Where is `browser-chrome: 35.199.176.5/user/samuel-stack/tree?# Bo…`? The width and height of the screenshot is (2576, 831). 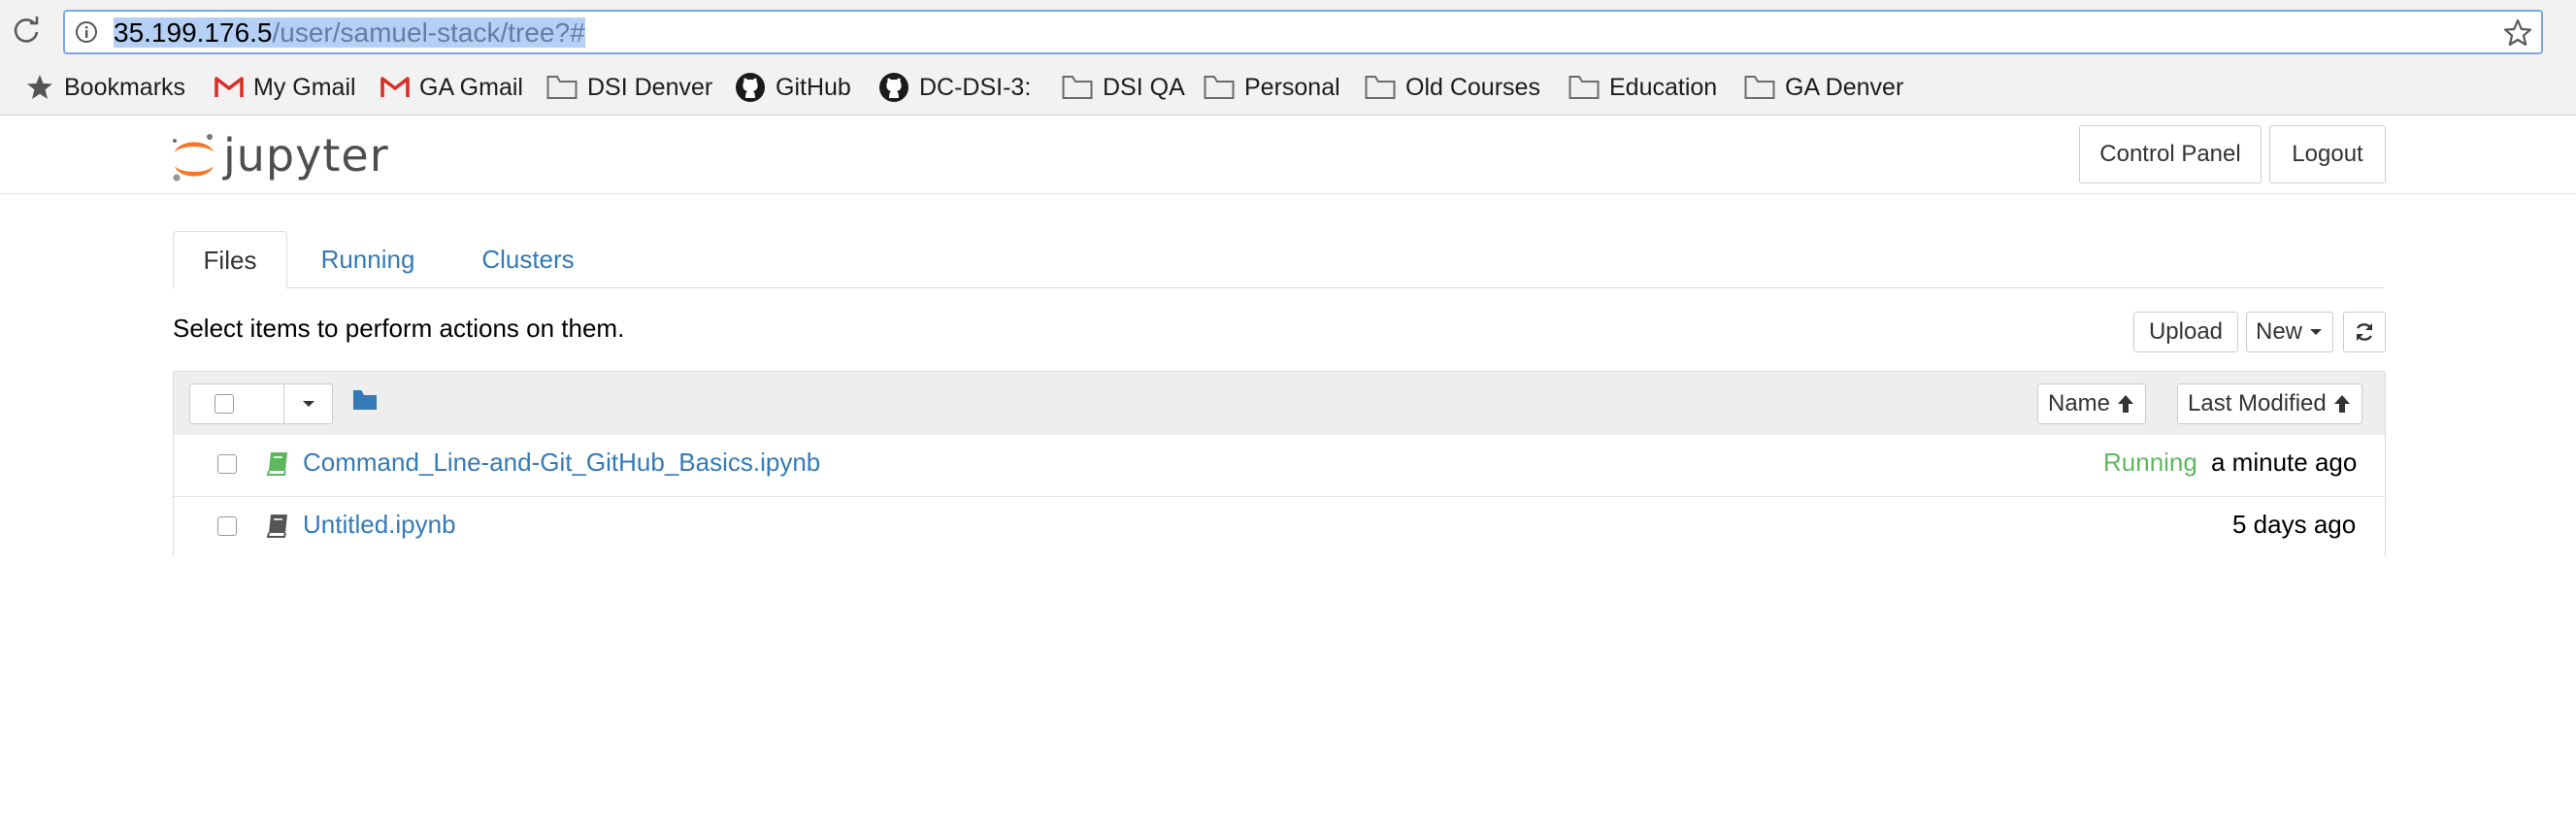
browser-chrome: 35.199.176.5/user/samuel-stack/tree?# Bo… is located at coordinates (1288, 58).